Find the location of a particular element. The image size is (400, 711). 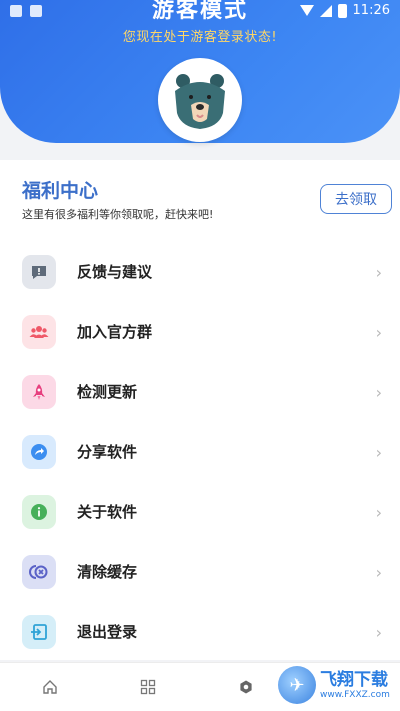

menu-item-label: 加入官方群 is located at coordinates (115, 332).